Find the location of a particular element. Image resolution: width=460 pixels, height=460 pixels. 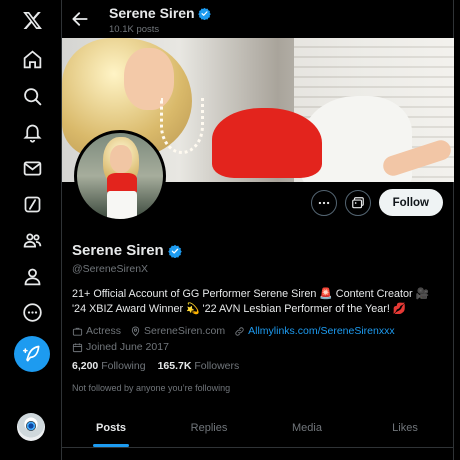

compose-post-button is located at coordinates (32, 354).